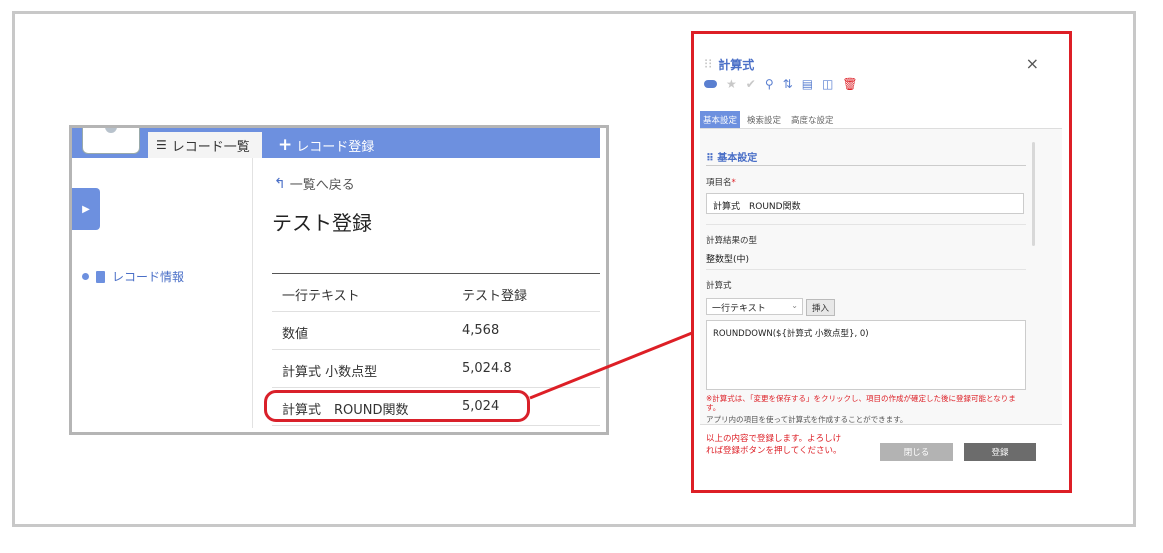  Describe the element at coordinates (866, 165) in the screenshot. I see `section-divider` at that location.